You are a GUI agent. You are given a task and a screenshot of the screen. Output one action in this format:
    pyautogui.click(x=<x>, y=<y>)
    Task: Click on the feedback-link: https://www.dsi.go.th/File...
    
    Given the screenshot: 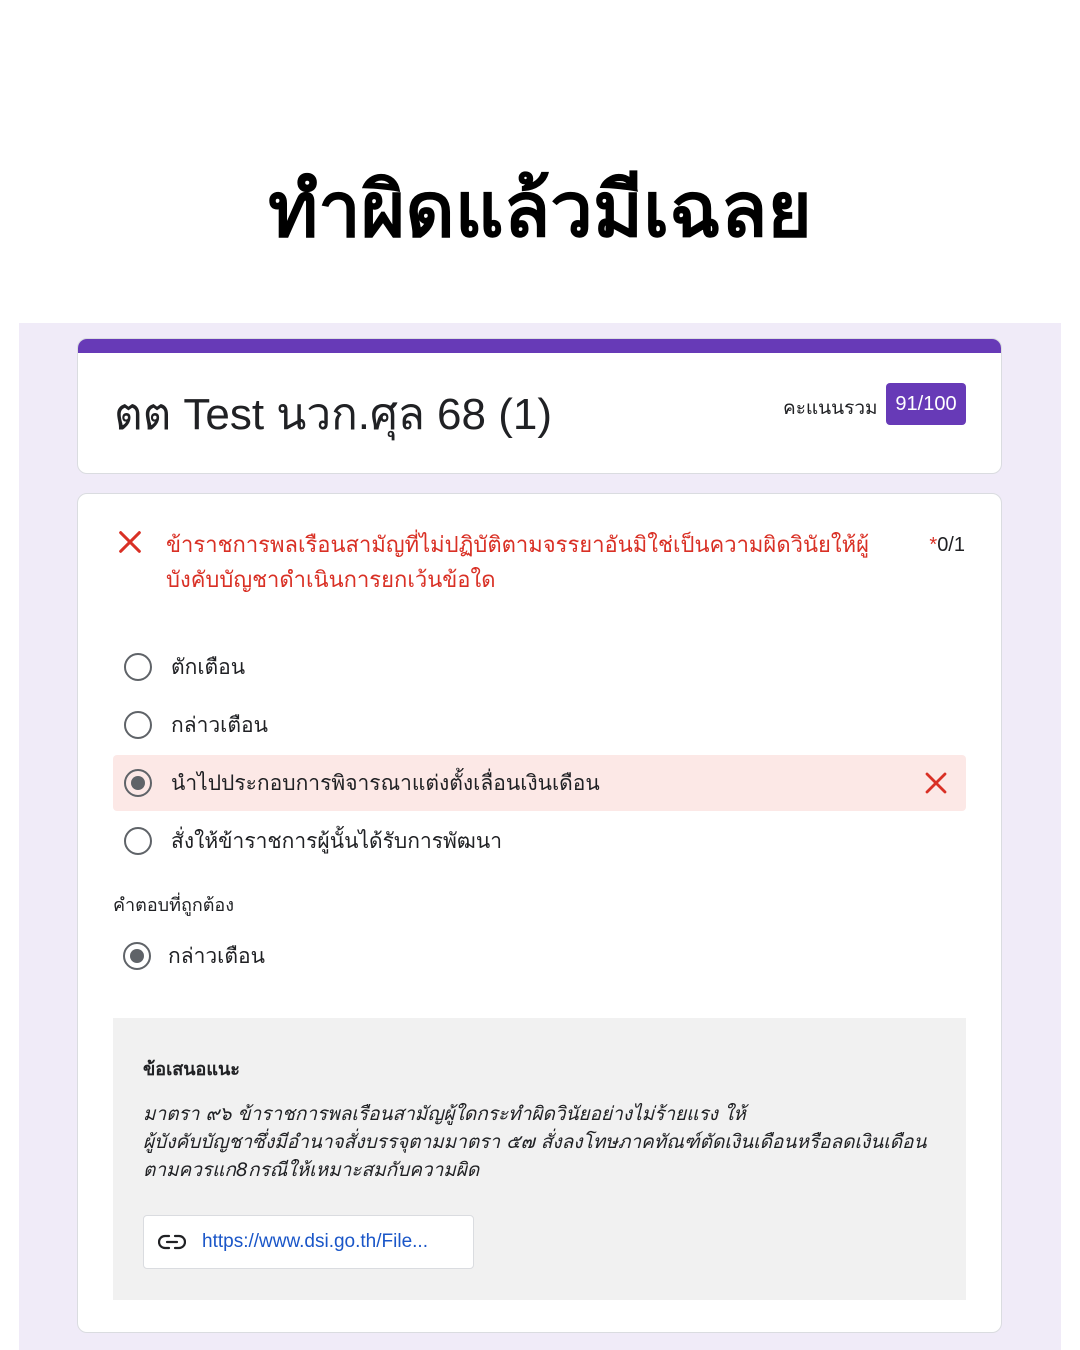 What is the action you would take?
    pyautogui.click(x=308, y=1242)
    